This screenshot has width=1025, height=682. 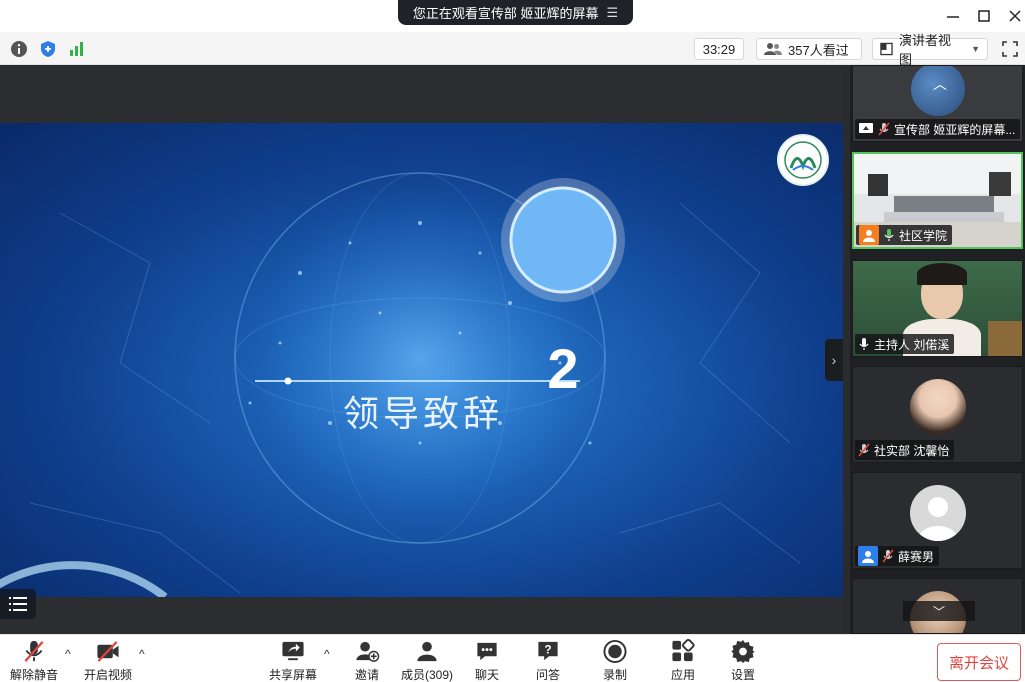 I want to click on slide-heading: 领导致辞, so click(x=423, y=414).